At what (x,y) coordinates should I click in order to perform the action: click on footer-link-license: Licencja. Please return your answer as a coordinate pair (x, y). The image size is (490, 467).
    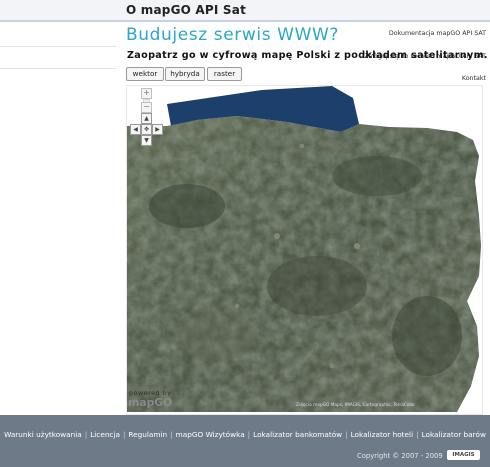
    Looking at the image, I should click on (105, 434).